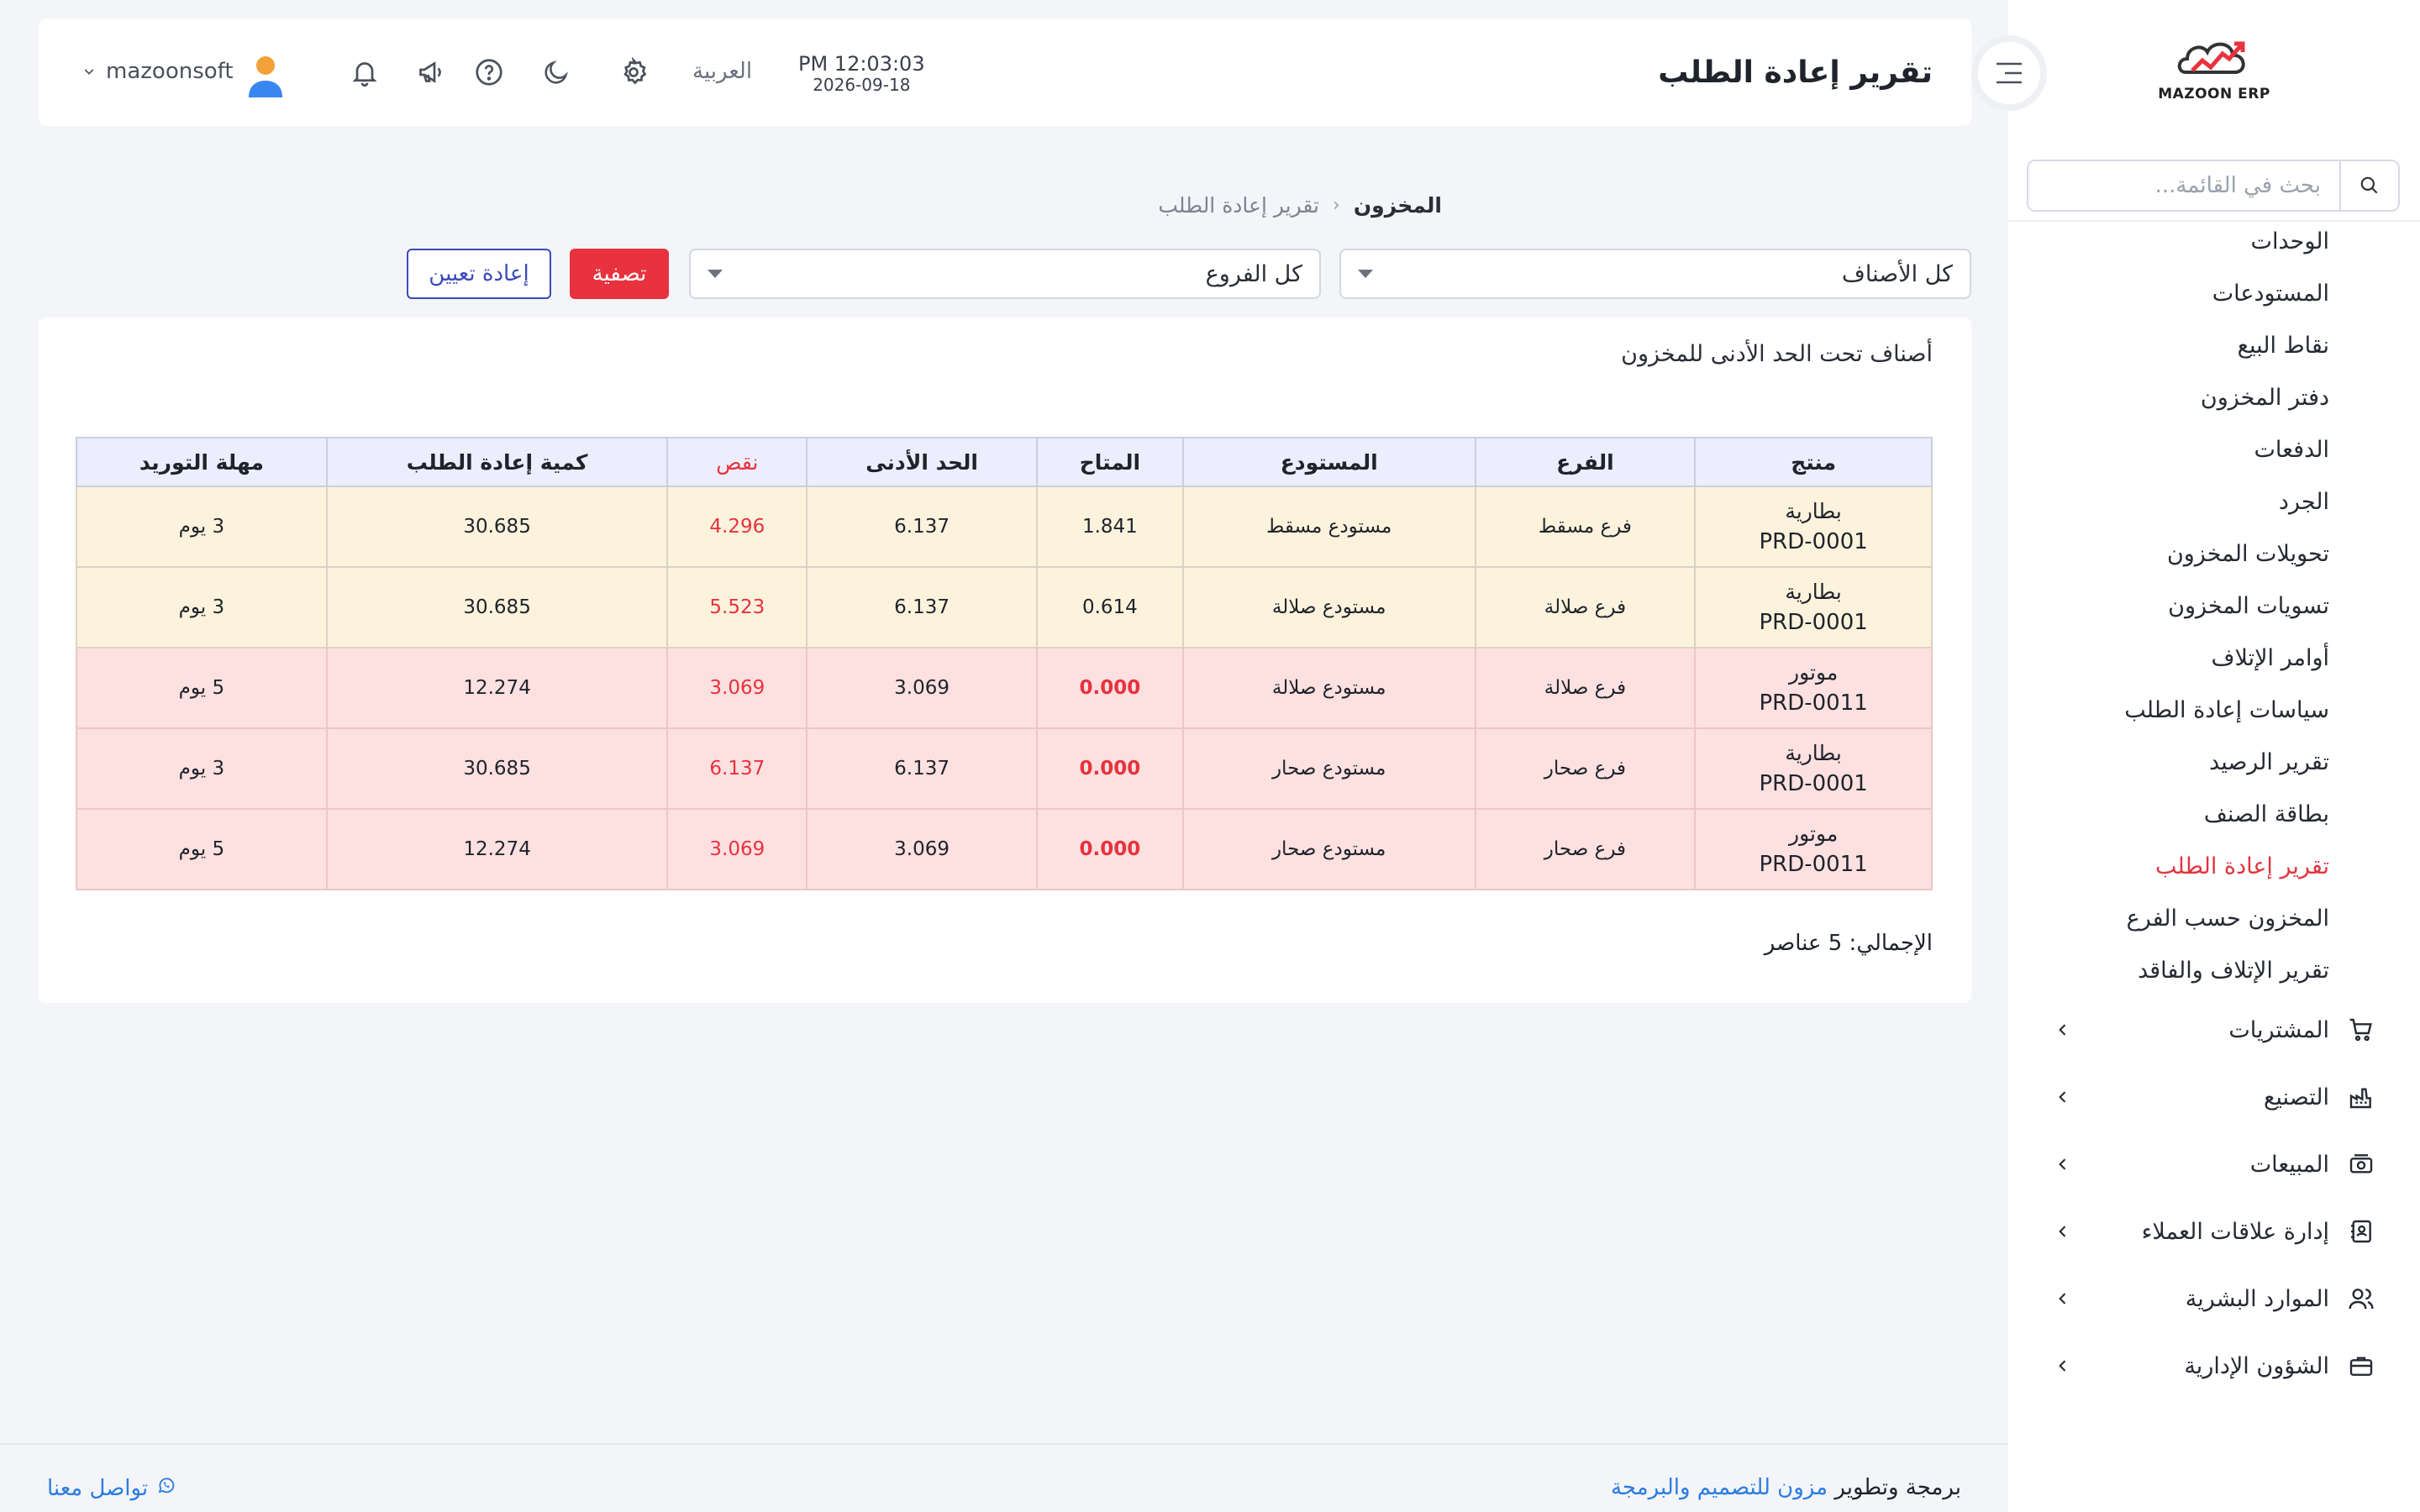 The width and height of the screenshot is (2420, 1512). I want to click on breadcrumb-root: المخزون, so click(1398, 205).